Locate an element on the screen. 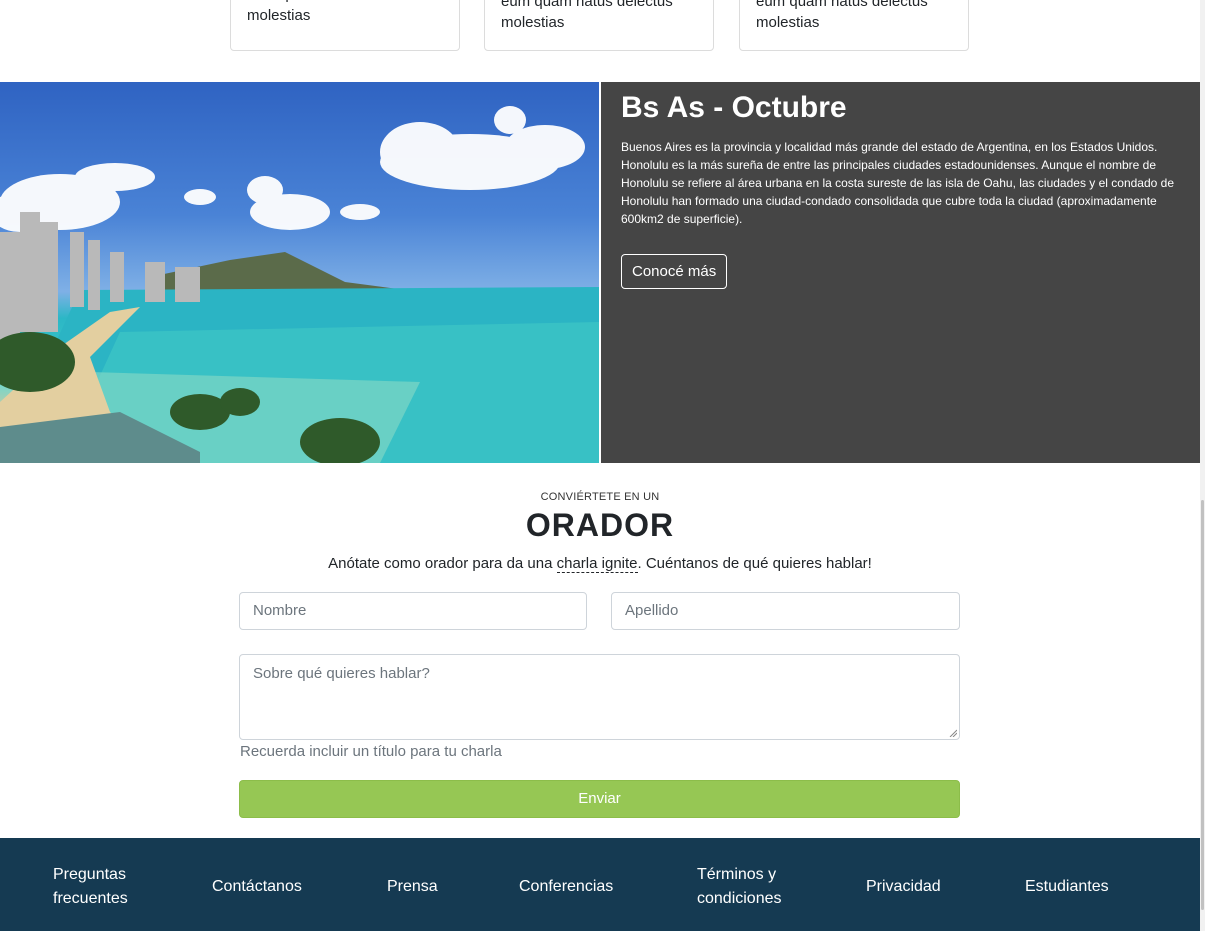  topic-textarea: Sobre qué quieres hablar? is located at coordinates (599, 697).